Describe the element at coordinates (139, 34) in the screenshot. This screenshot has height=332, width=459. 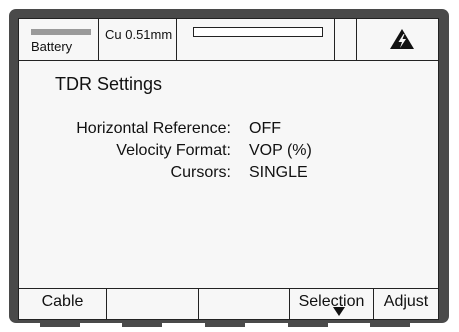
I see `cable-type-label: Cu 0.51mm` at that location.